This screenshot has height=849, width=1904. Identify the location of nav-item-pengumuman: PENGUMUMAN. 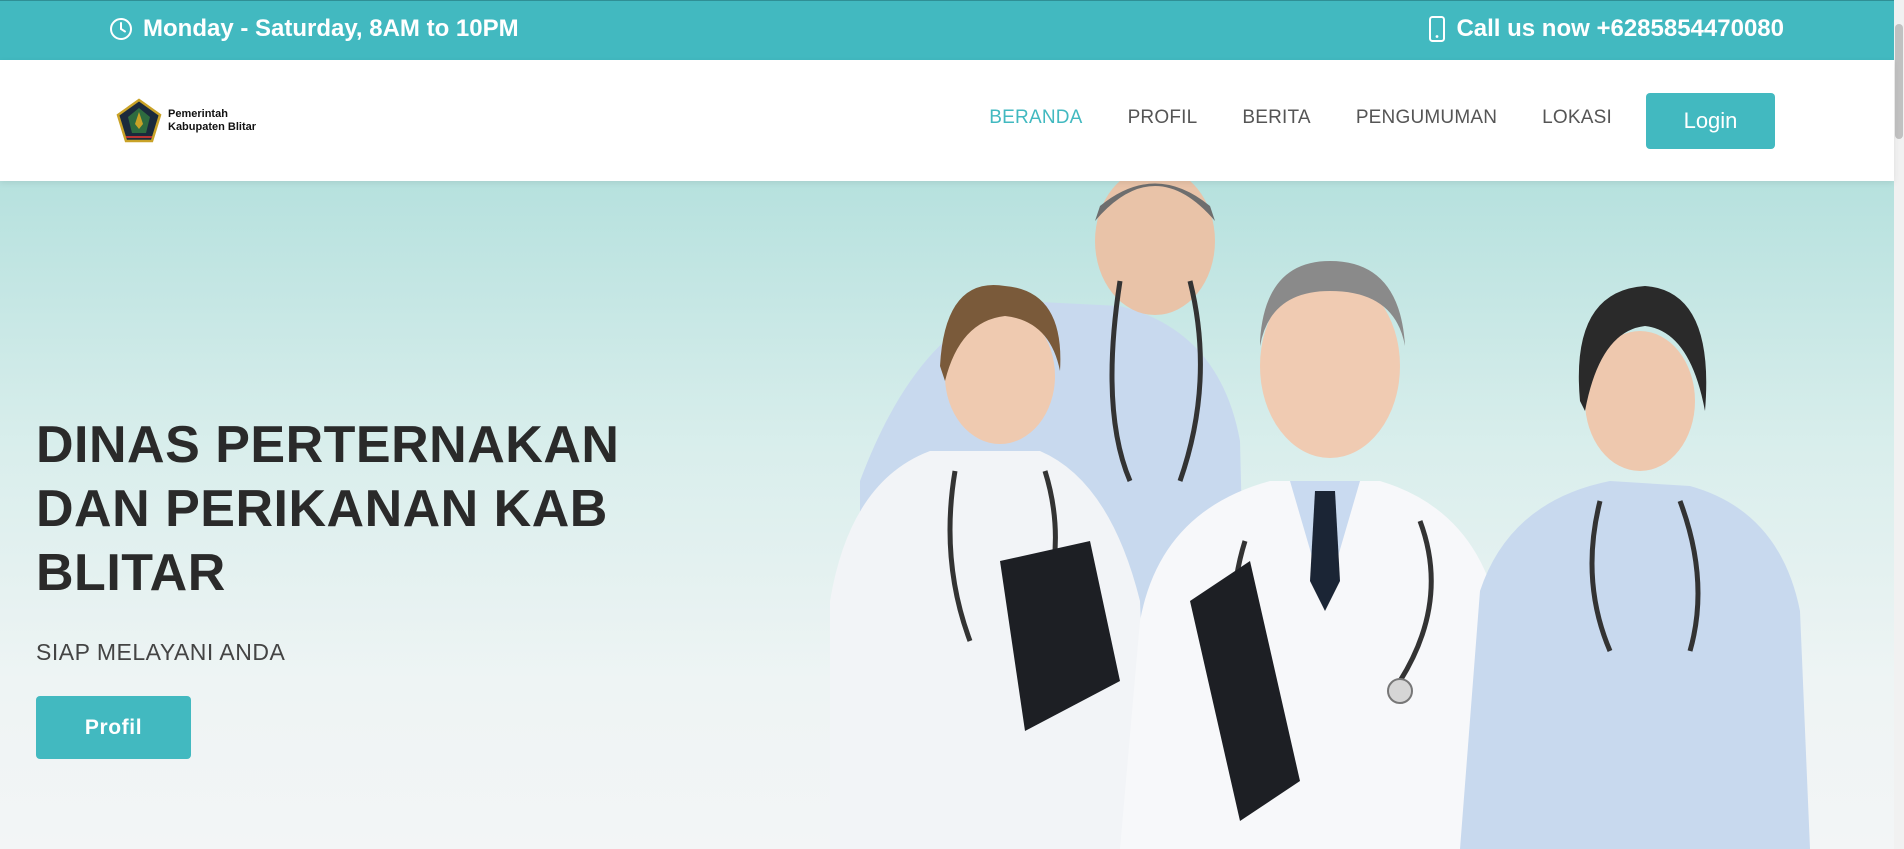
(1426, 118).